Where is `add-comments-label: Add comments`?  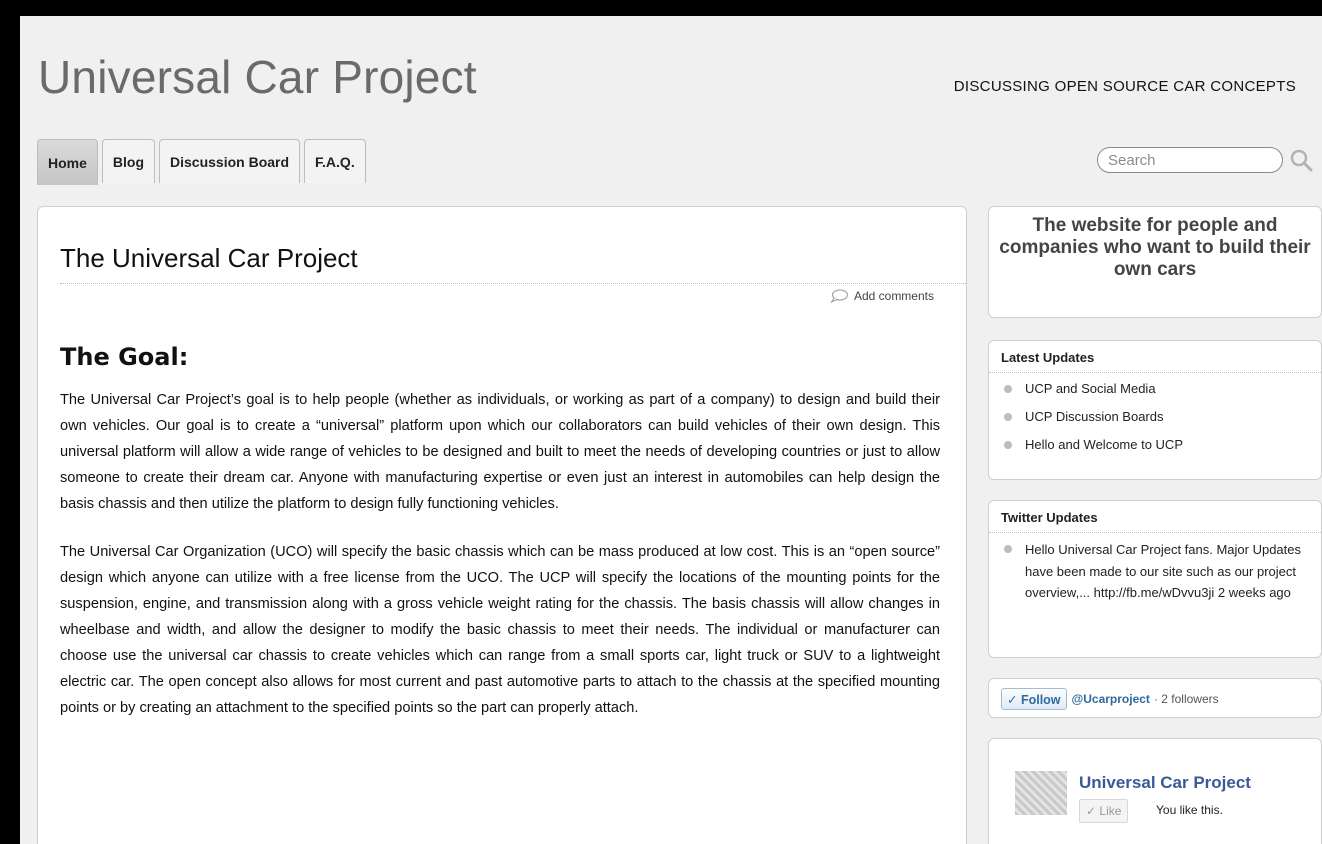 add-comments-label: Add comments is located at coordinates (893, 296).